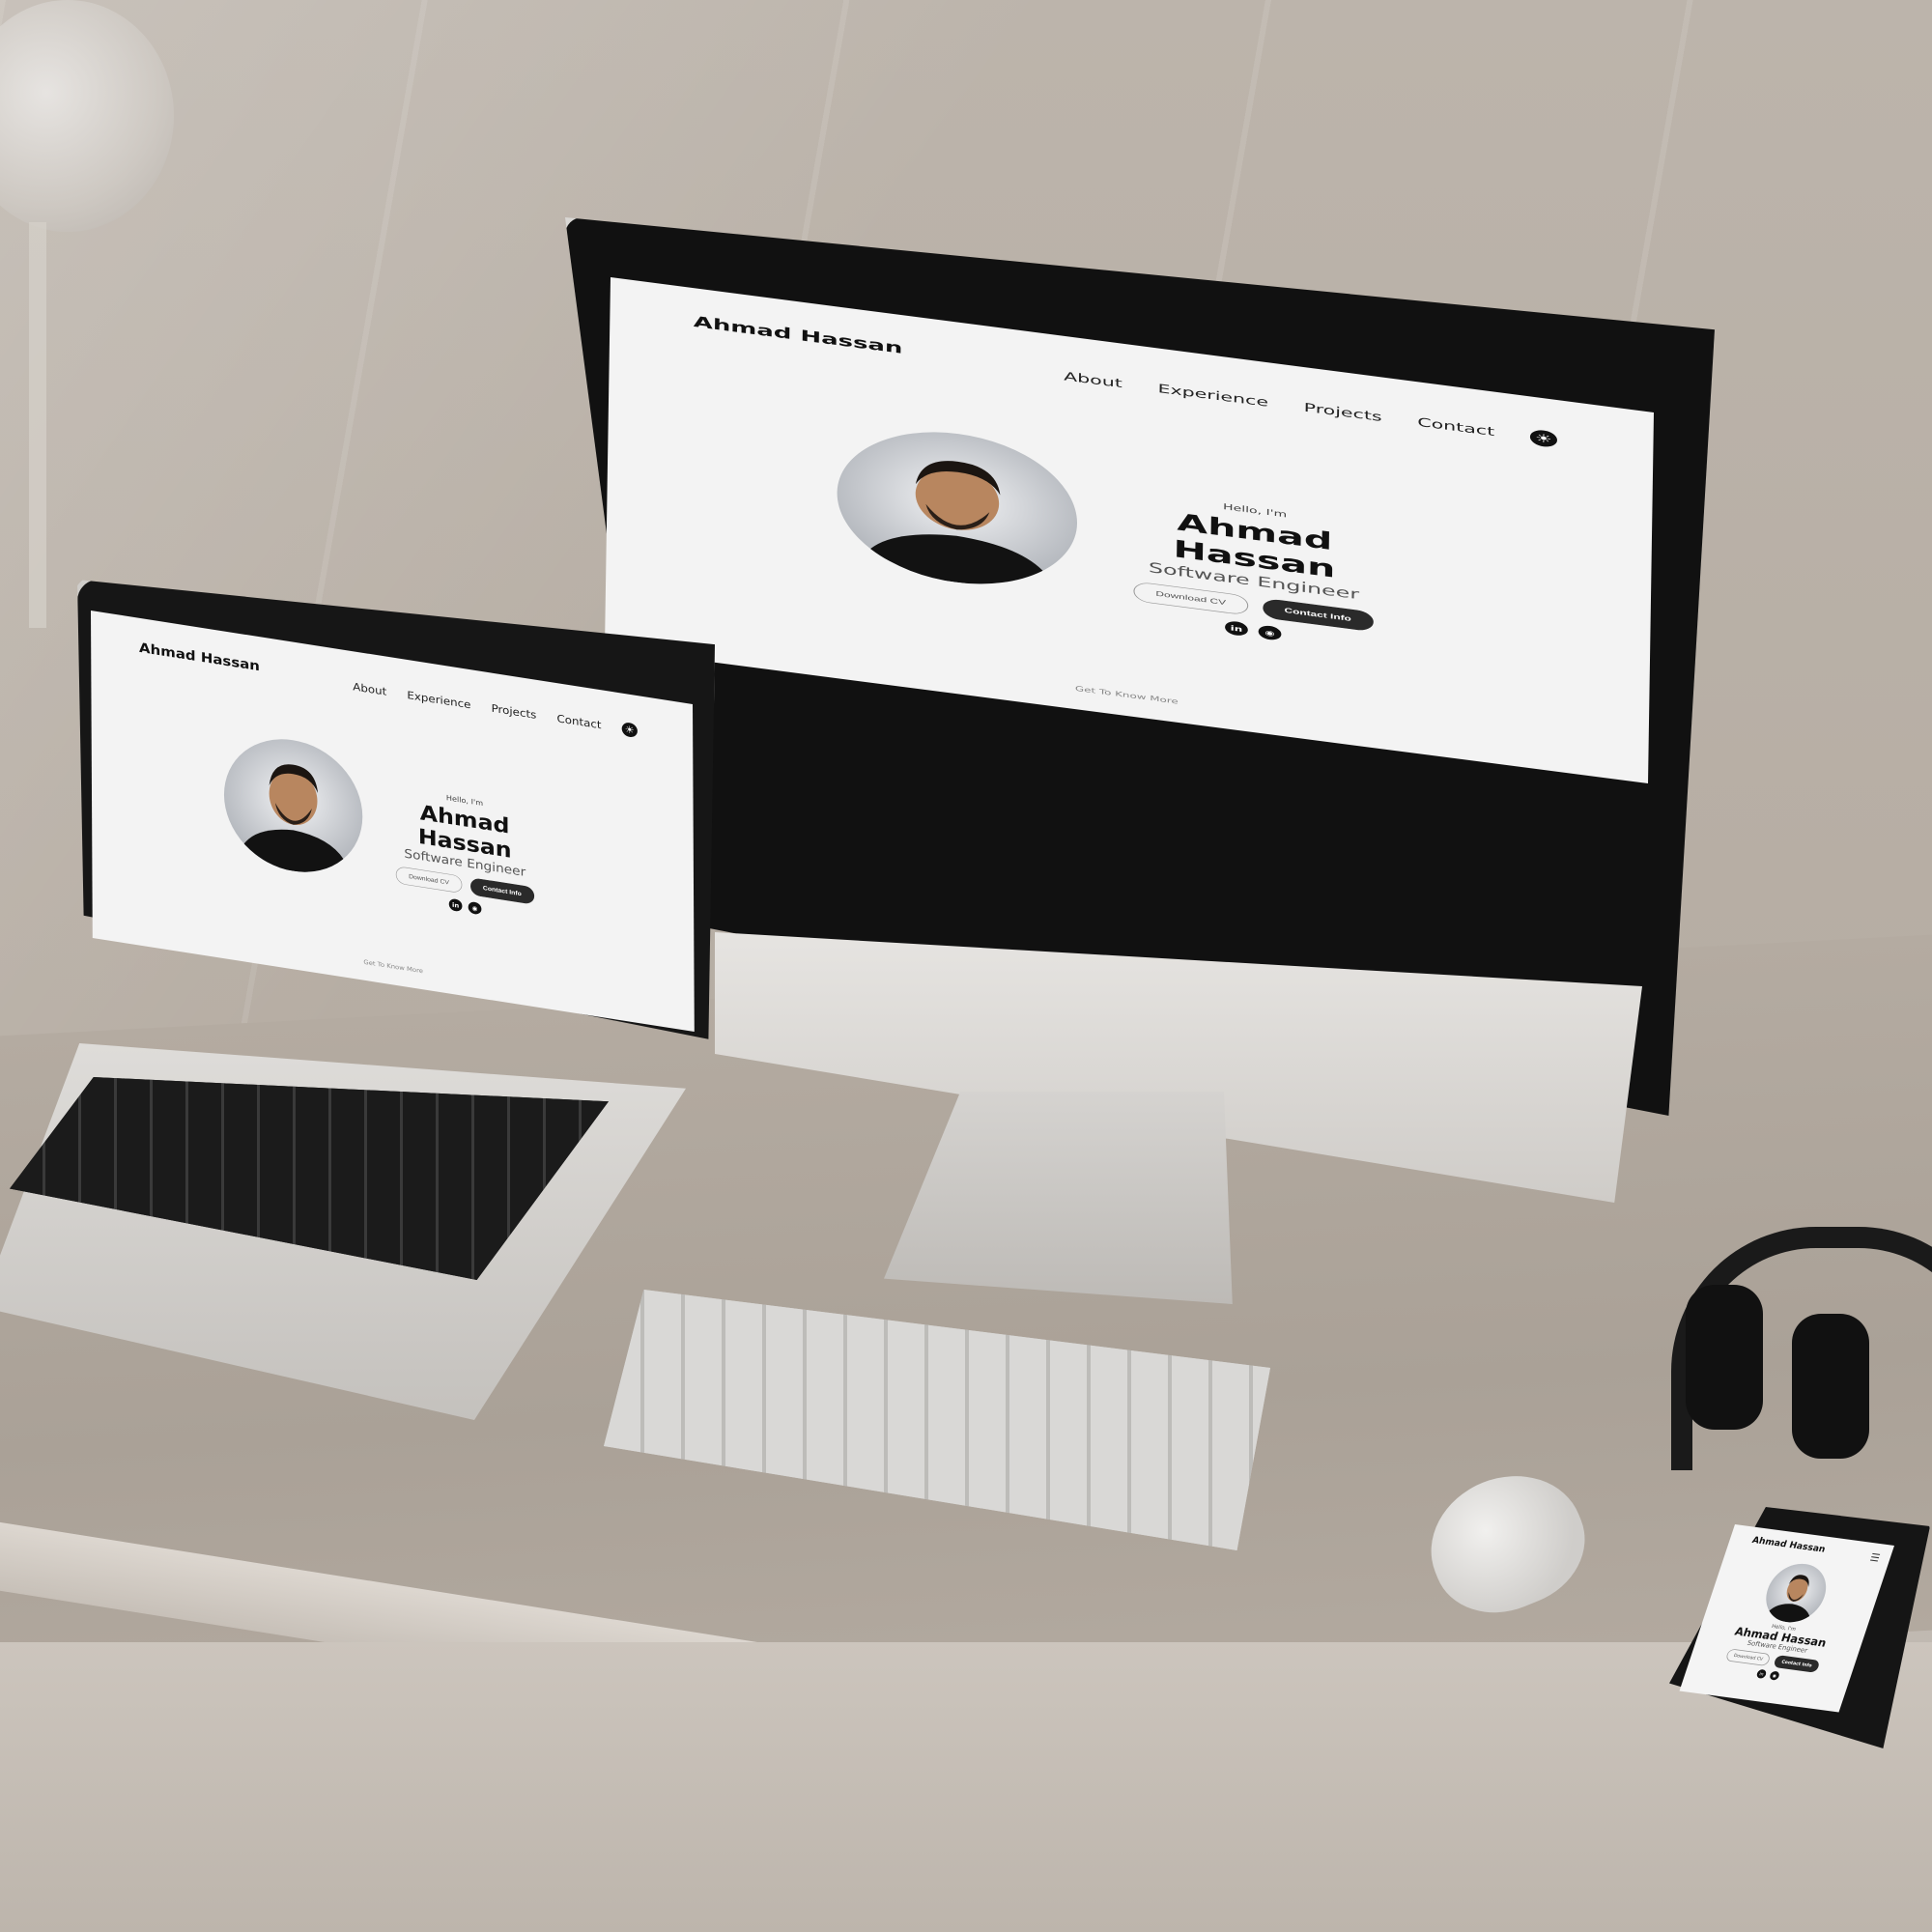  I want to click on lamp-pole, so click(37, 425).